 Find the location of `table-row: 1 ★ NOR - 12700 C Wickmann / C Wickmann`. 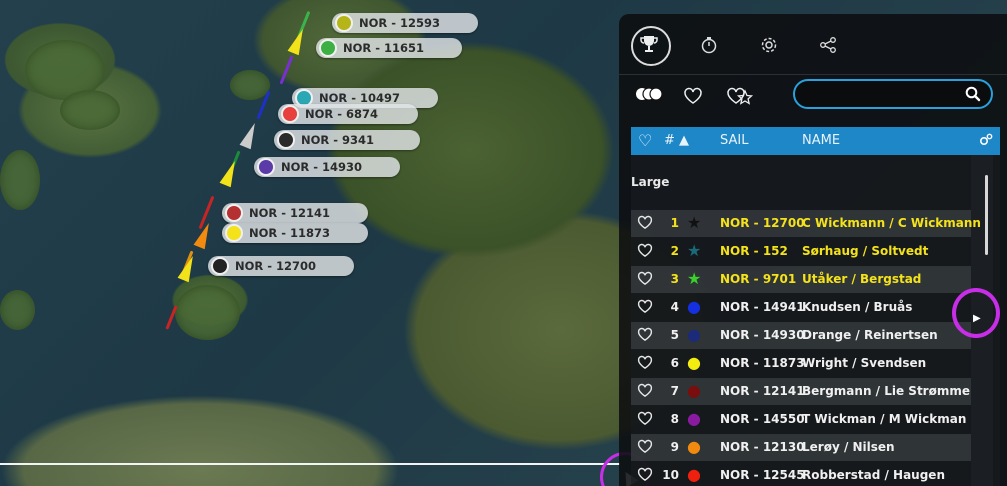

table-row: 1 ★ NOR - 12700 C Wickmann / C Wickmann is located at coordinates (806, 223).